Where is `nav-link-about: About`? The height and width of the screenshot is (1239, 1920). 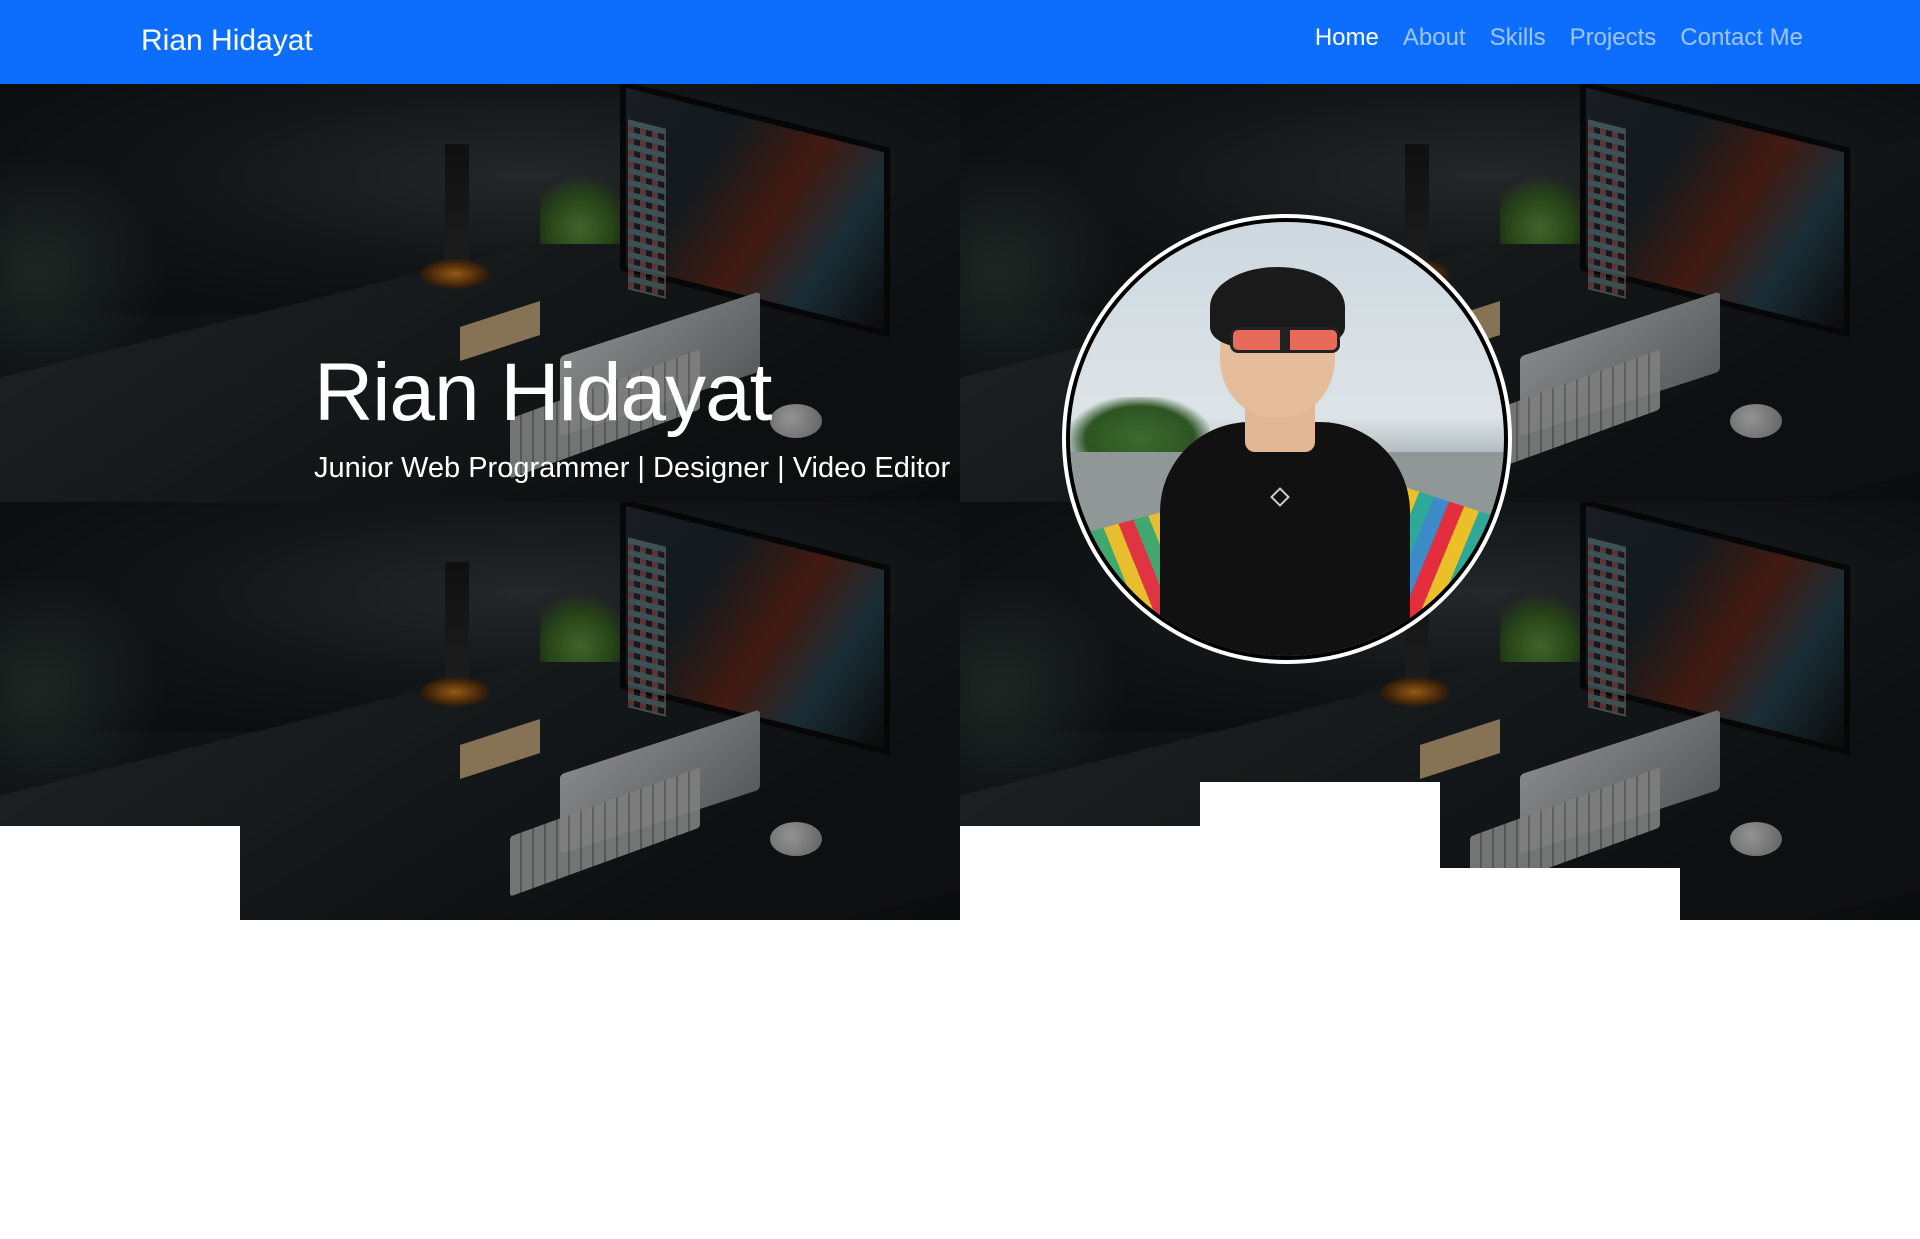
nav-link-about: About is located at coordinates (1434, 37).